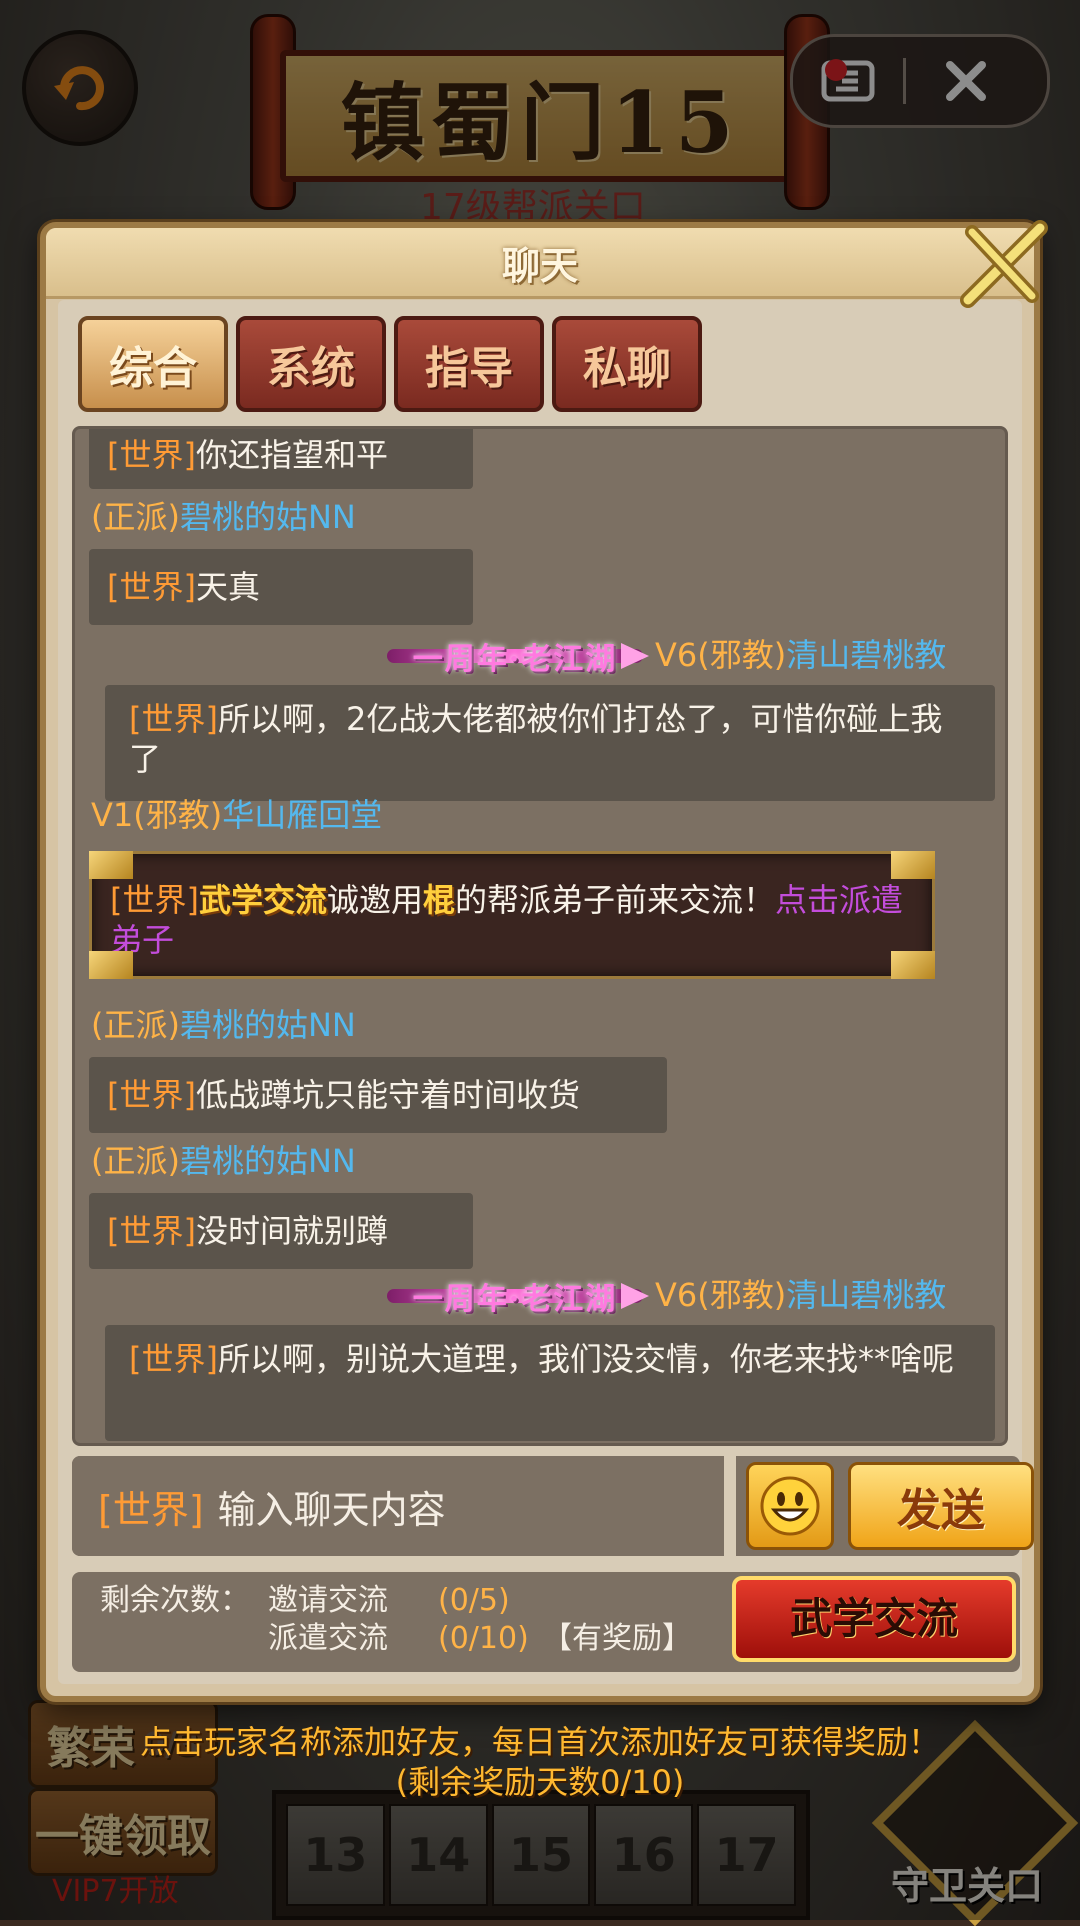 This screenshot has height=1926, width=1080. I want to click on dialog-title: 聊天, so click(539, 265).